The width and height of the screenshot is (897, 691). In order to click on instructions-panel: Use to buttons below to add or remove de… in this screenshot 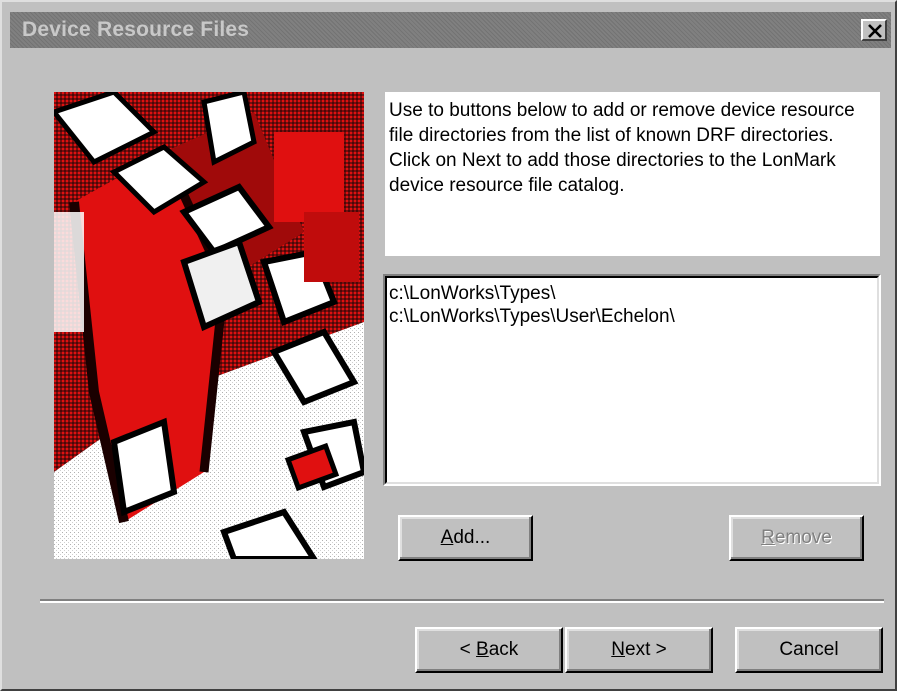, I will do `click(632, 174)`.